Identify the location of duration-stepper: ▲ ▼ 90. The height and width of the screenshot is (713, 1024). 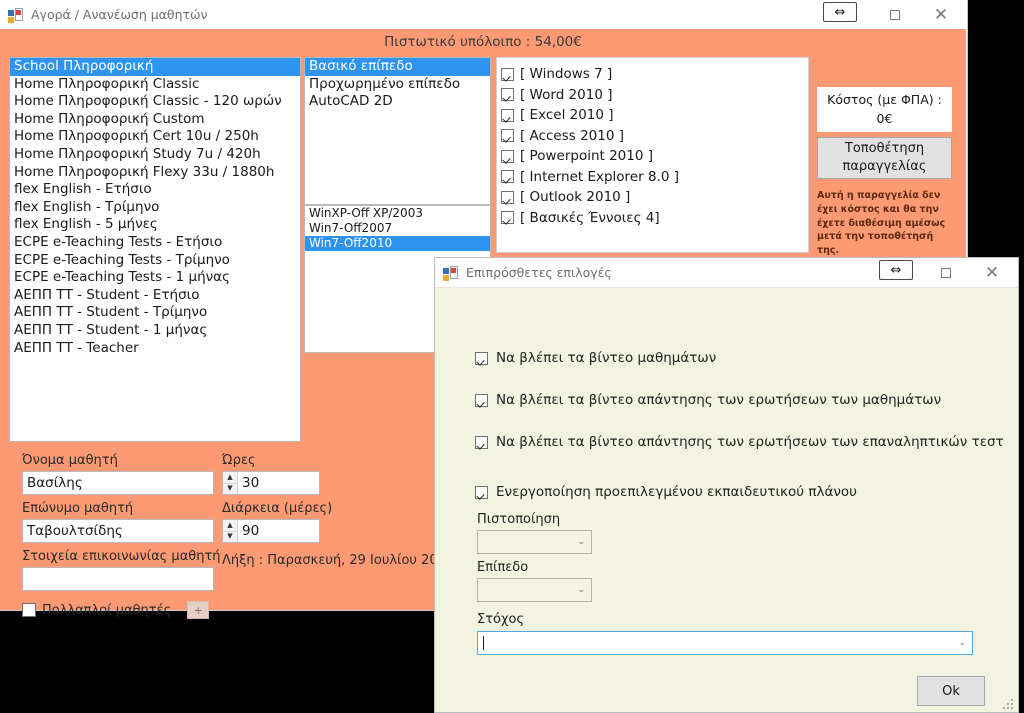
(271, 531).